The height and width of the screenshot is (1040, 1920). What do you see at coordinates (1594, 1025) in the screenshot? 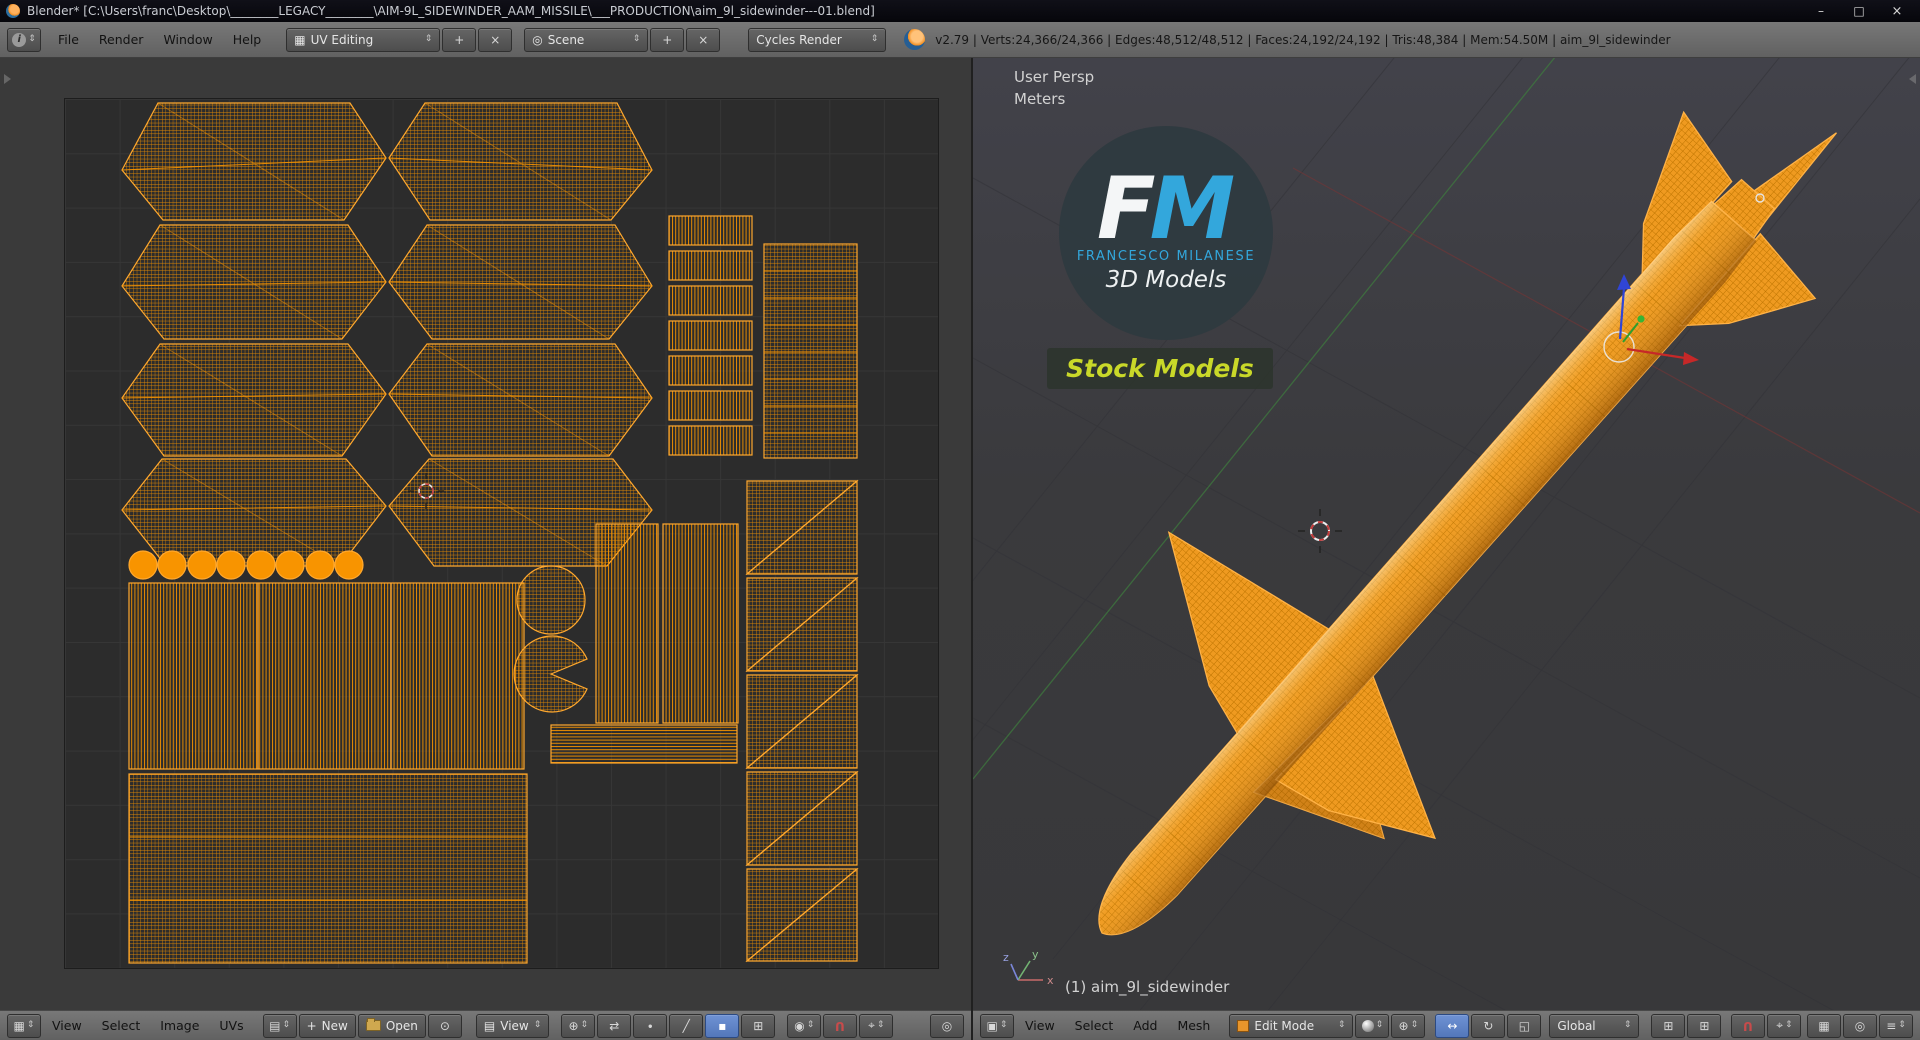
I see `transform-orientation-selector: Global ⇕` at bounding box center [1594, 1025].